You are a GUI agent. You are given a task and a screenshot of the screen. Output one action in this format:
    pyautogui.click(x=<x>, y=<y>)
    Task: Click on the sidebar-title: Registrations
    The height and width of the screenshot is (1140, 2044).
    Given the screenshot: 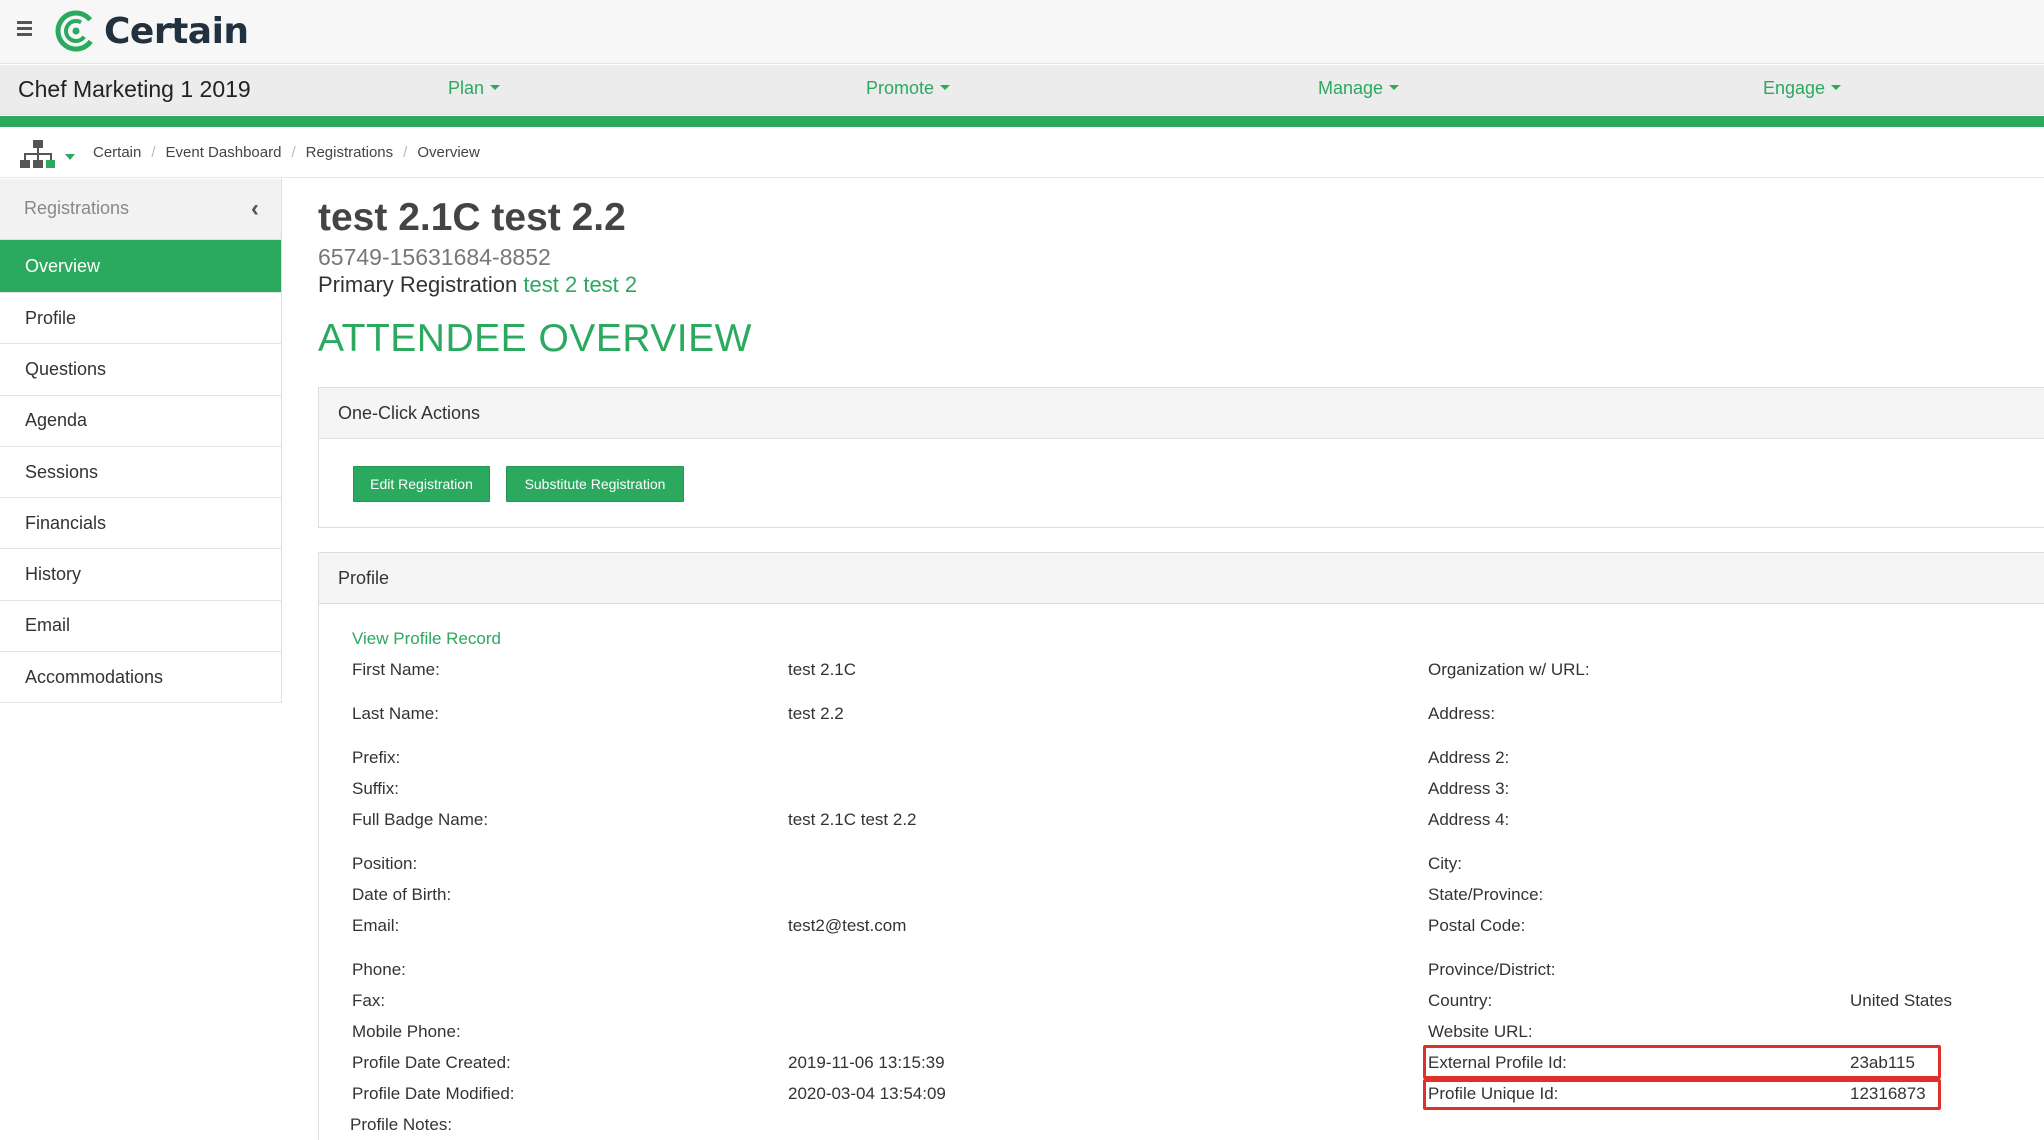 What is the action you would take?
    pyautogui.click(x=77, y=208)
    